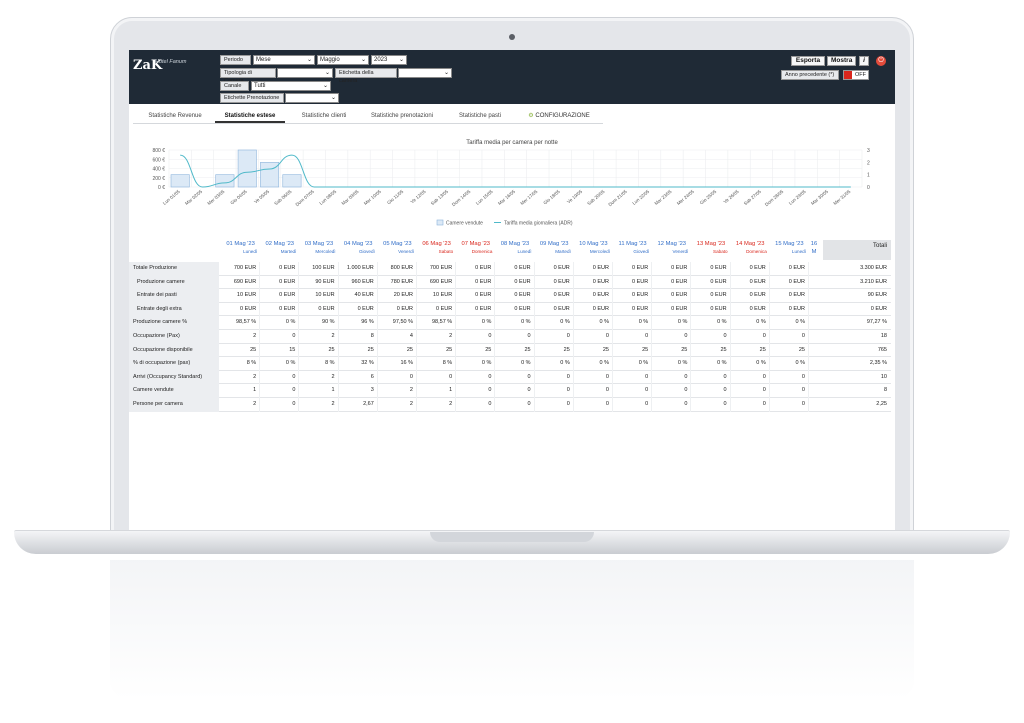 The width and height of the screenshot is (1024, 723). Describe the element at coordinates (710, 250) in the screenshot. I see `day-header: 13 Mag '23 Sabato` at that location.